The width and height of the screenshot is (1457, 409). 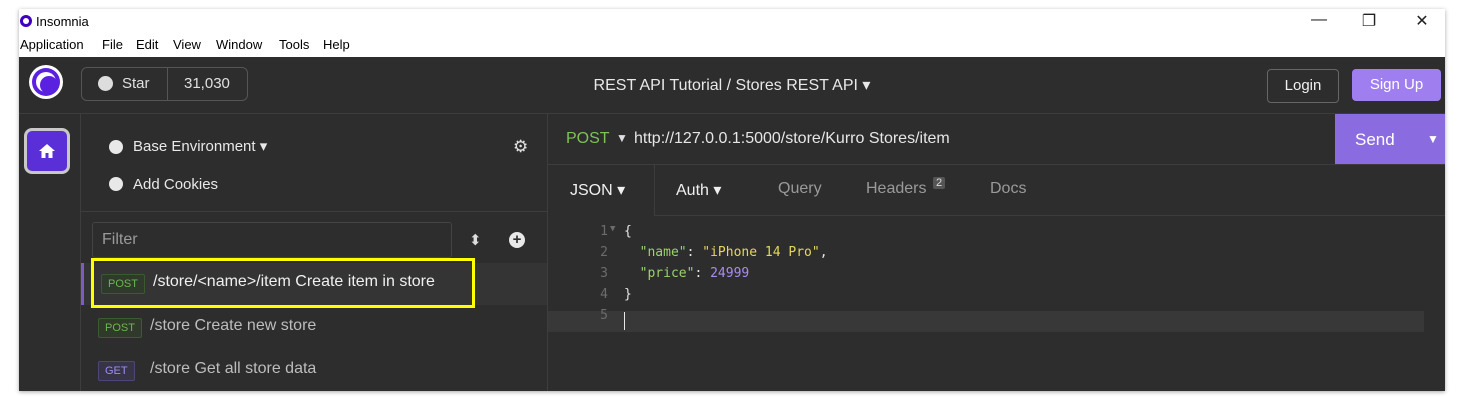 What do you see at coordinates (50, 252) in the screenshot?
I see `left-rail` at bounding box center [50, 252].